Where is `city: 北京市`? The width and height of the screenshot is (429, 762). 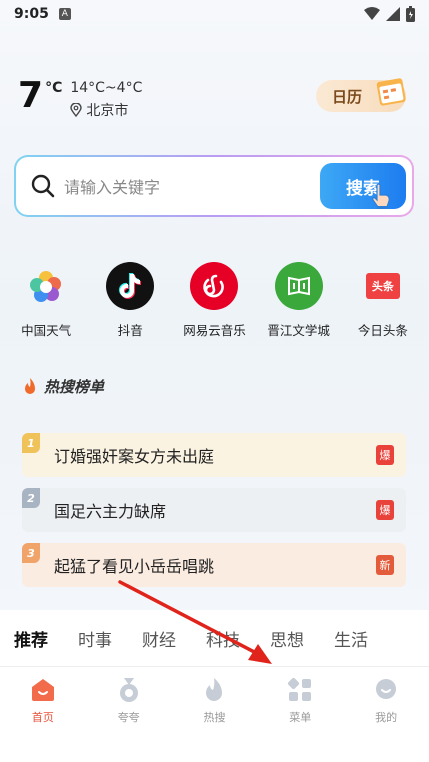 city: 北京市 is located at coordinates (106, 110).